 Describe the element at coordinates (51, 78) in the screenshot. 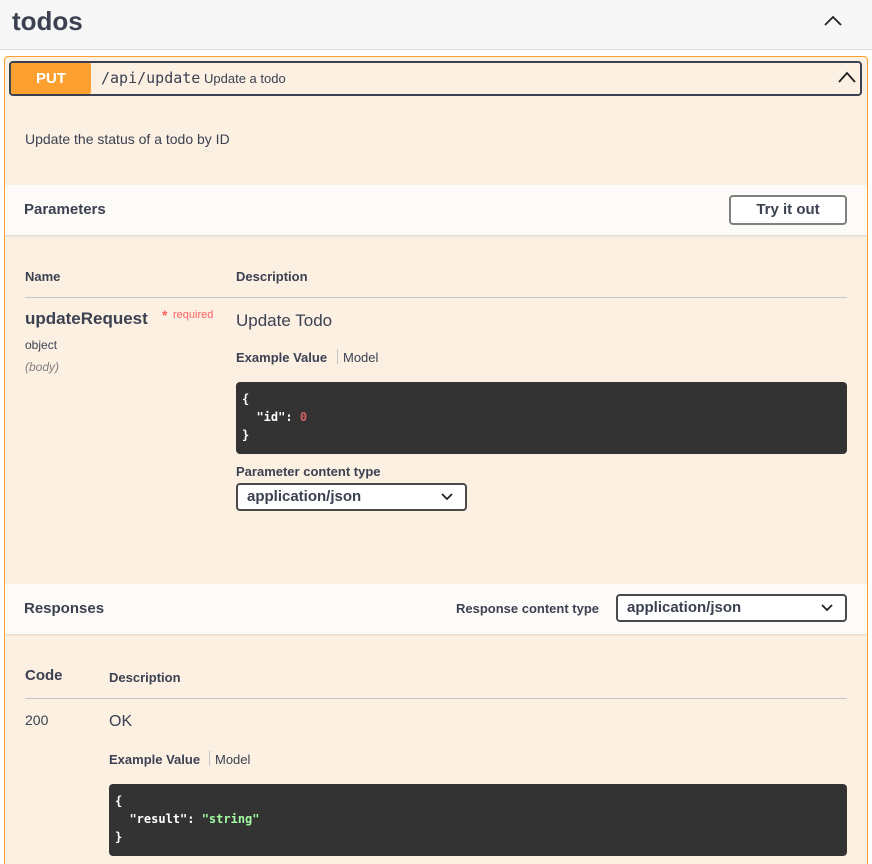

I see `method-badge: PUT` at that location.